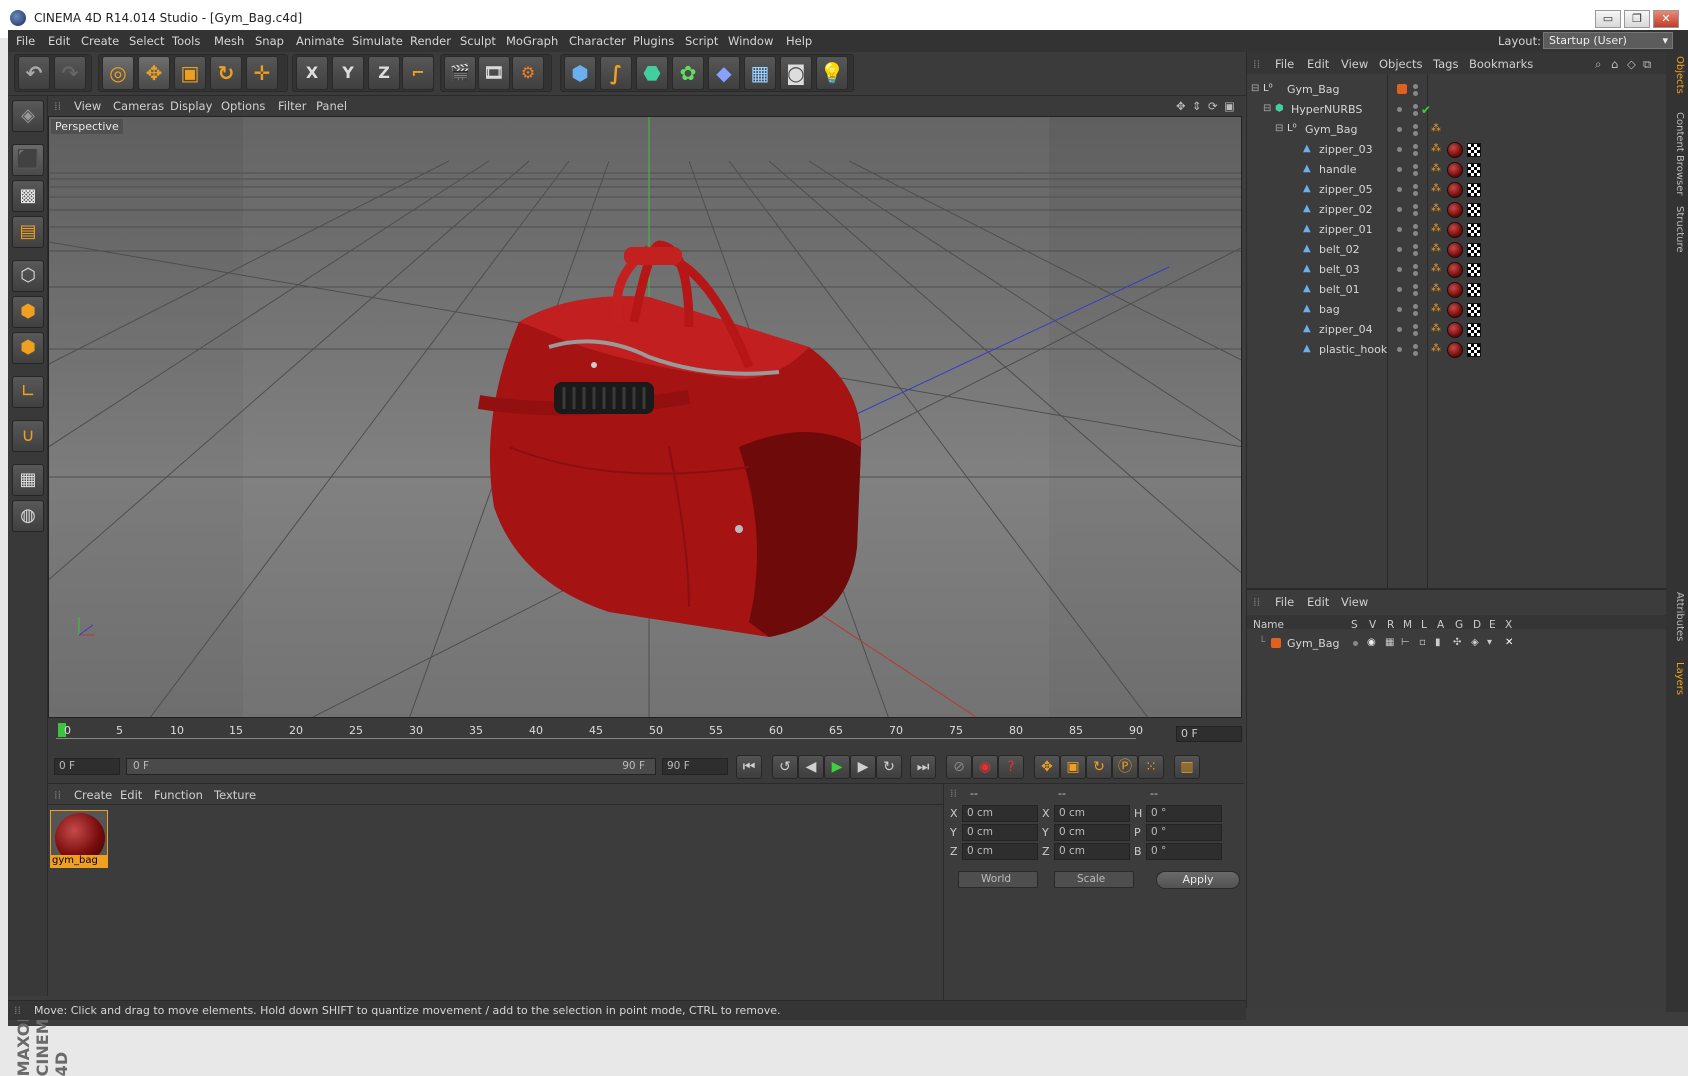 Image resolution: width=1688 pixels, height=1076 pixels. I want to click on viewport-menu-options: Options, so click(243, 106).